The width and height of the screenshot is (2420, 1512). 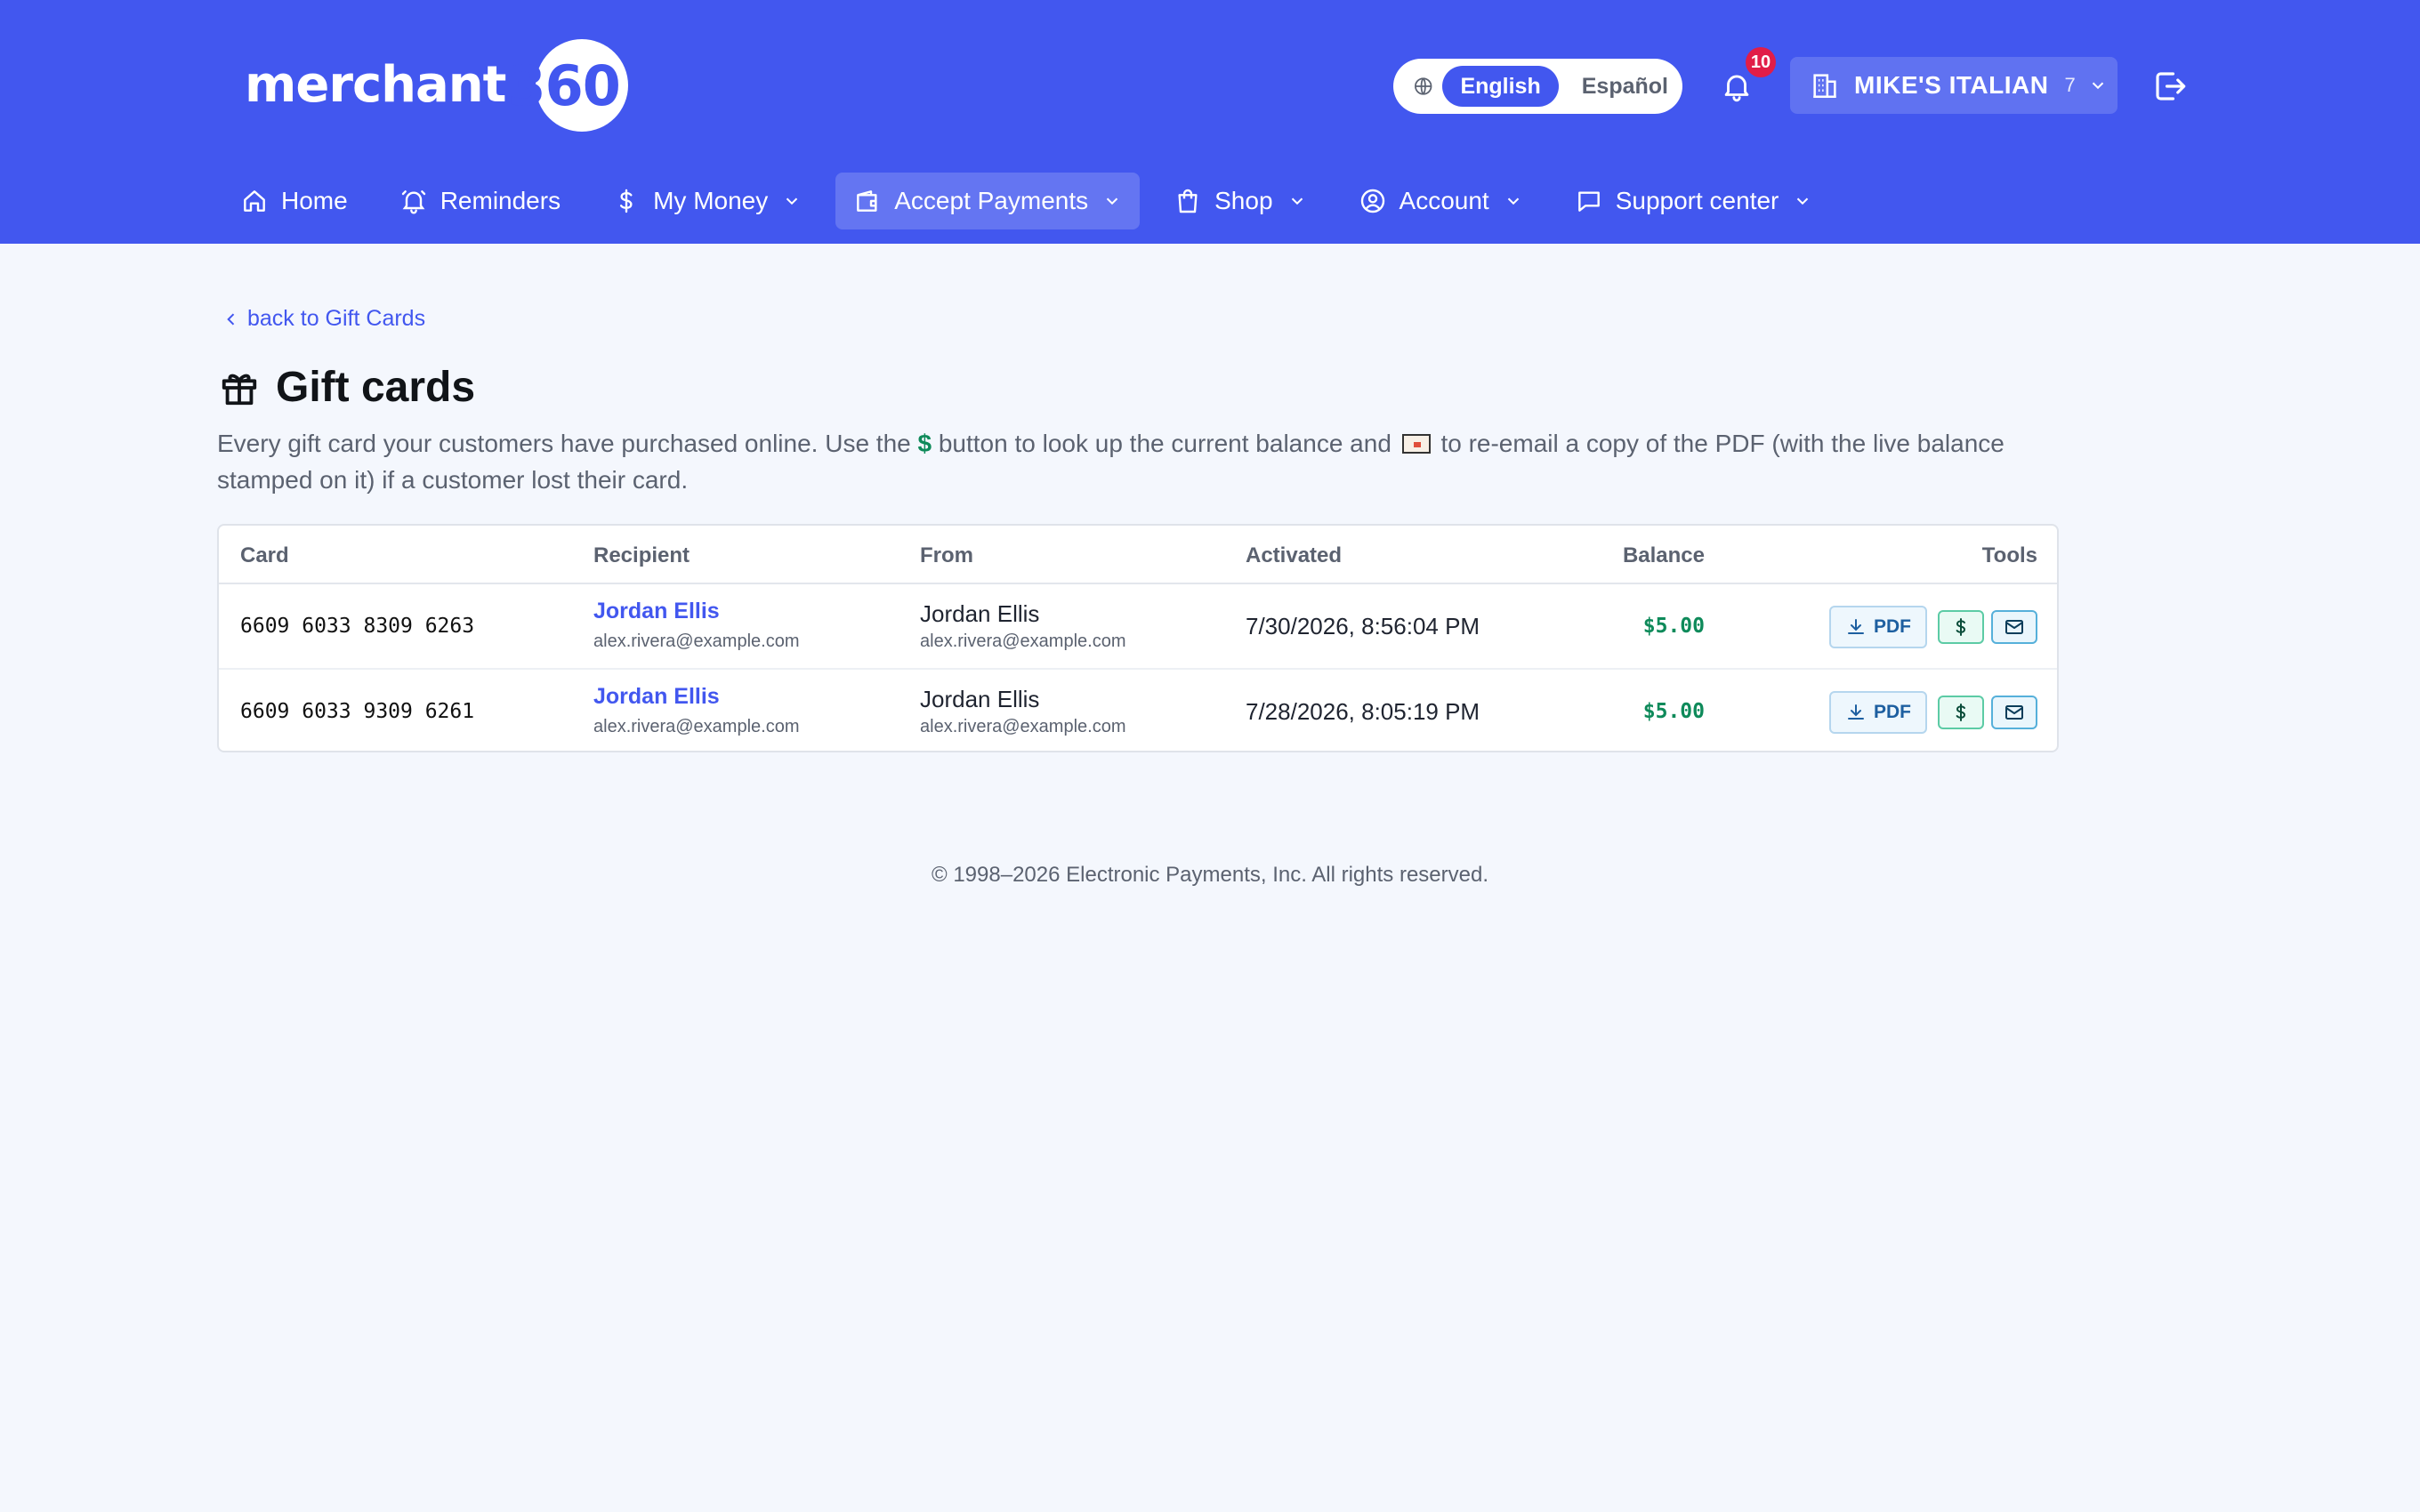 I want to click on header-recipient: Recipient, so click(x=641, y=555).